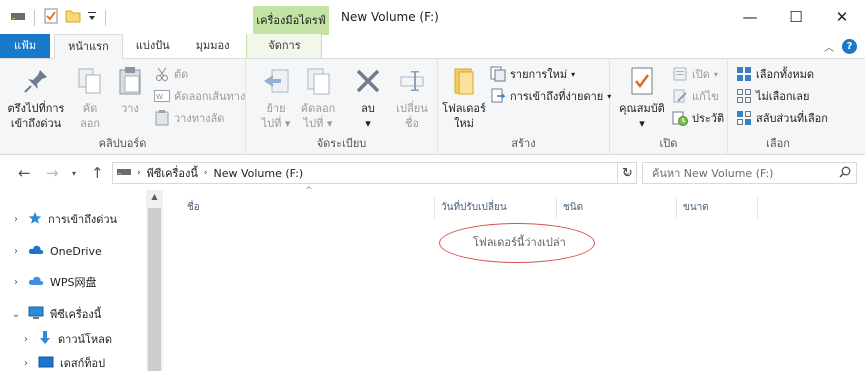  I want to click on open-button: เปิด ▾, so click(695, 74).